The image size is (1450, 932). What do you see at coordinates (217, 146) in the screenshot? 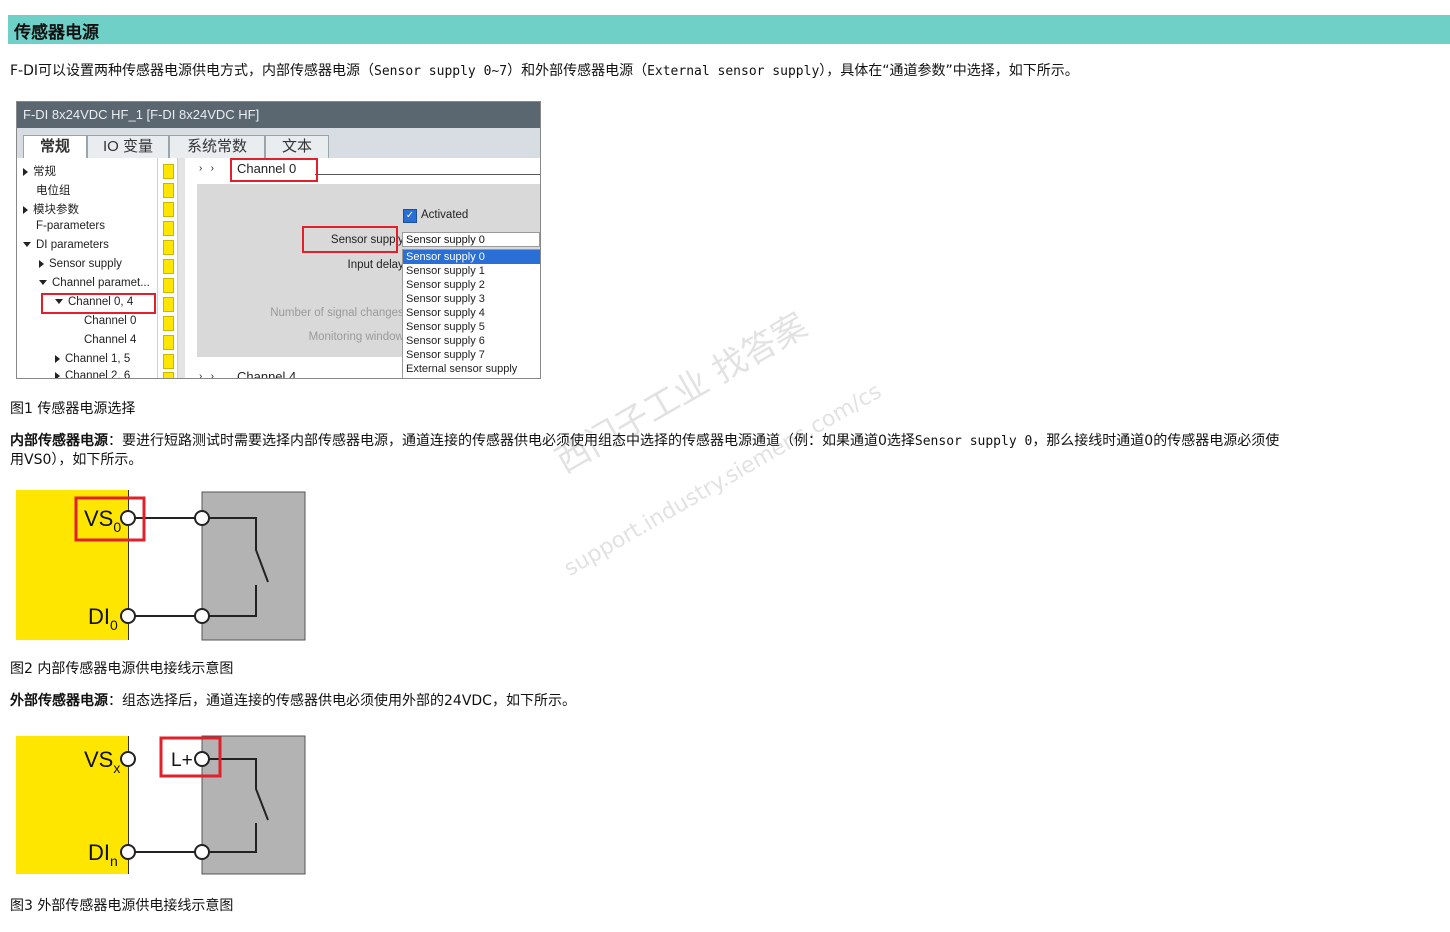
I see `tab-system-constants: 系统常数` at bounding box center [217, 146].